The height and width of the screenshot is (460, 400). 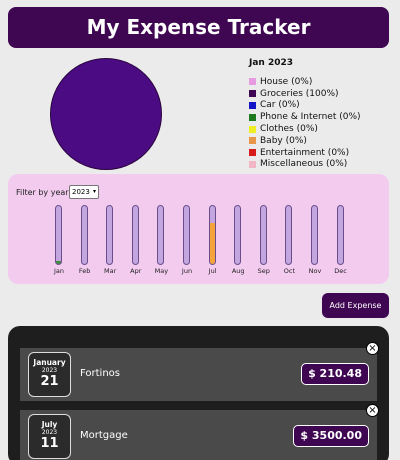 I want to click on legend-label: House (0%), so click(x=286, y=81).